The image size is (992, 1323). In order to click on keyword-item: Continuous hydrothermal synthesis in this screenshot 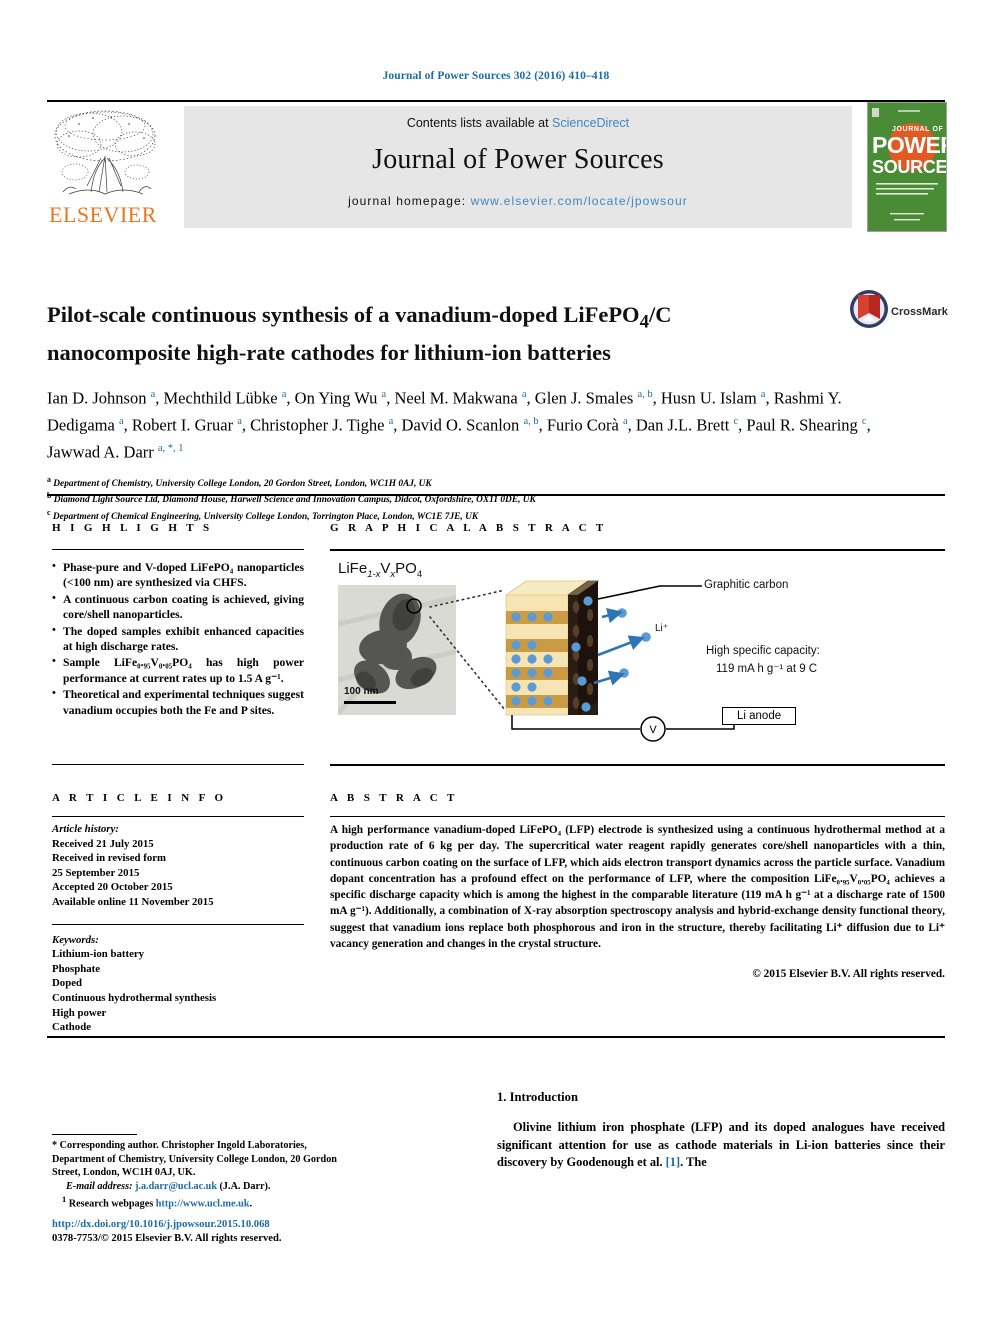, I will do `click(134, 997)`.